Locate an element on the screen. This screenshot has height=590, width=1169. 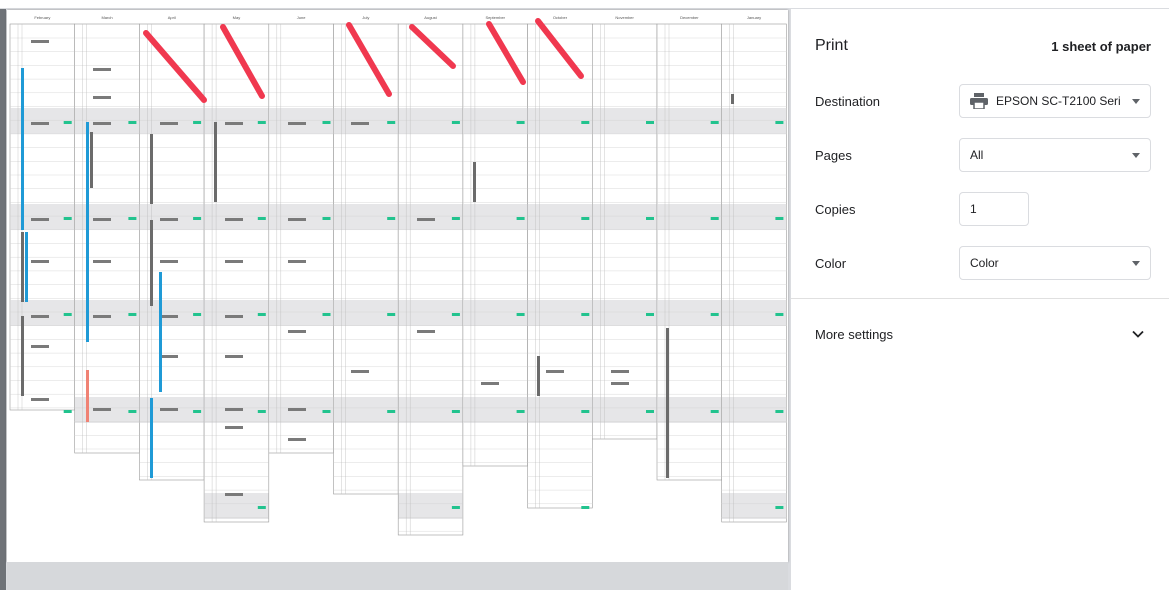
destination-value: EPSON SC-T2100 Seri is located at coordinates (1058, 101).